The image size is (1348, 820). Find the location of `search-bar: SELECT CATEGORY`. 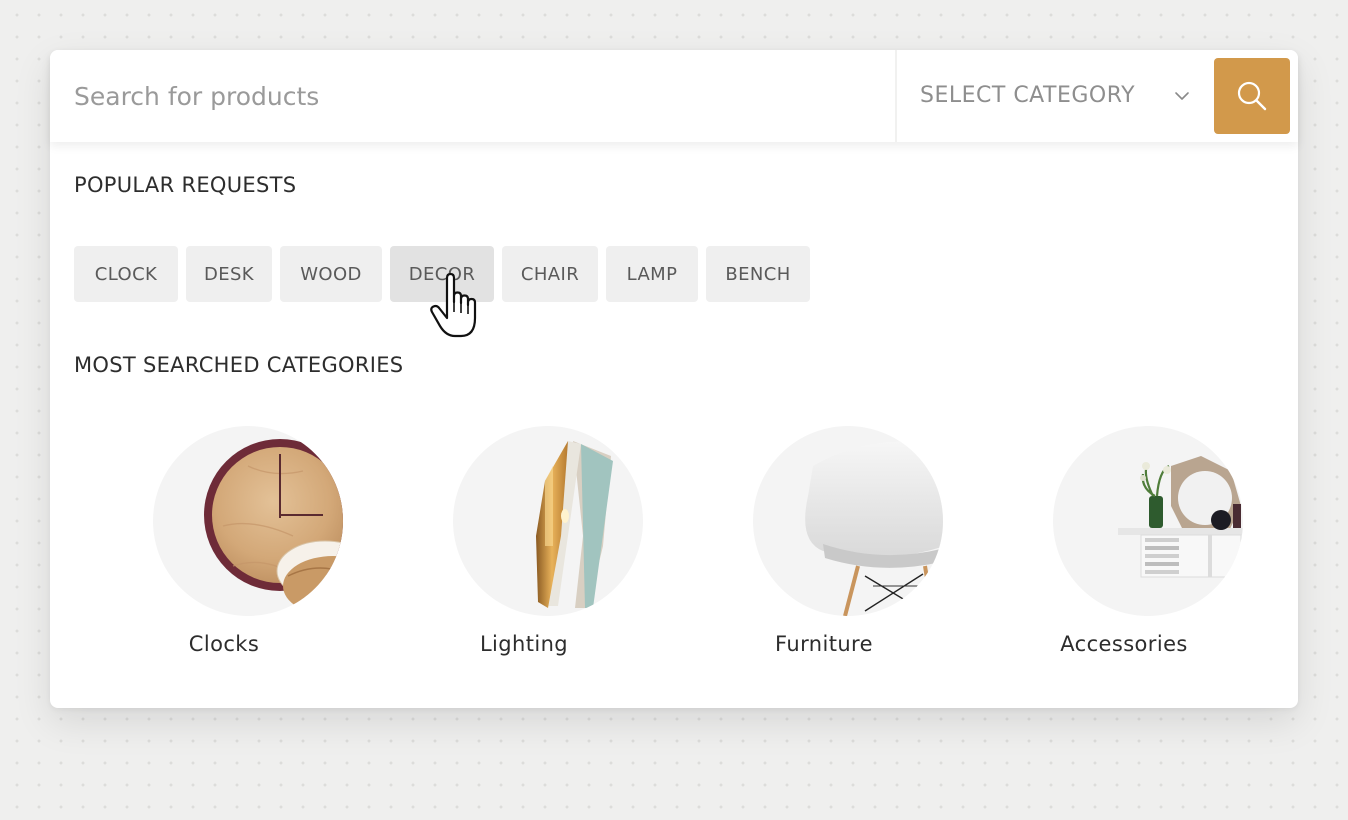

search-bar: SELECT CATEGORY is located at coordinates (674, 96).